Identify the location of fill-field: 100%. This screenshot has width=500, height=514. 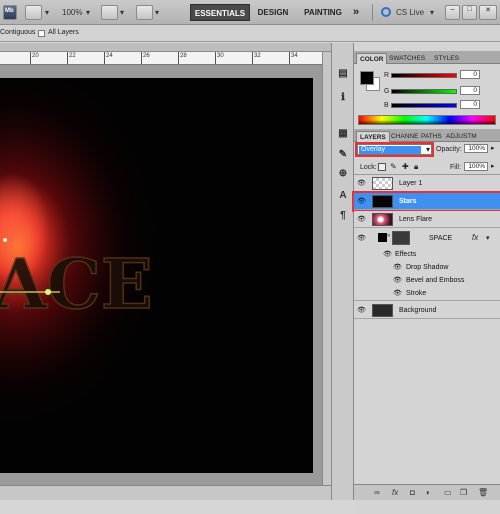
(476, 166).